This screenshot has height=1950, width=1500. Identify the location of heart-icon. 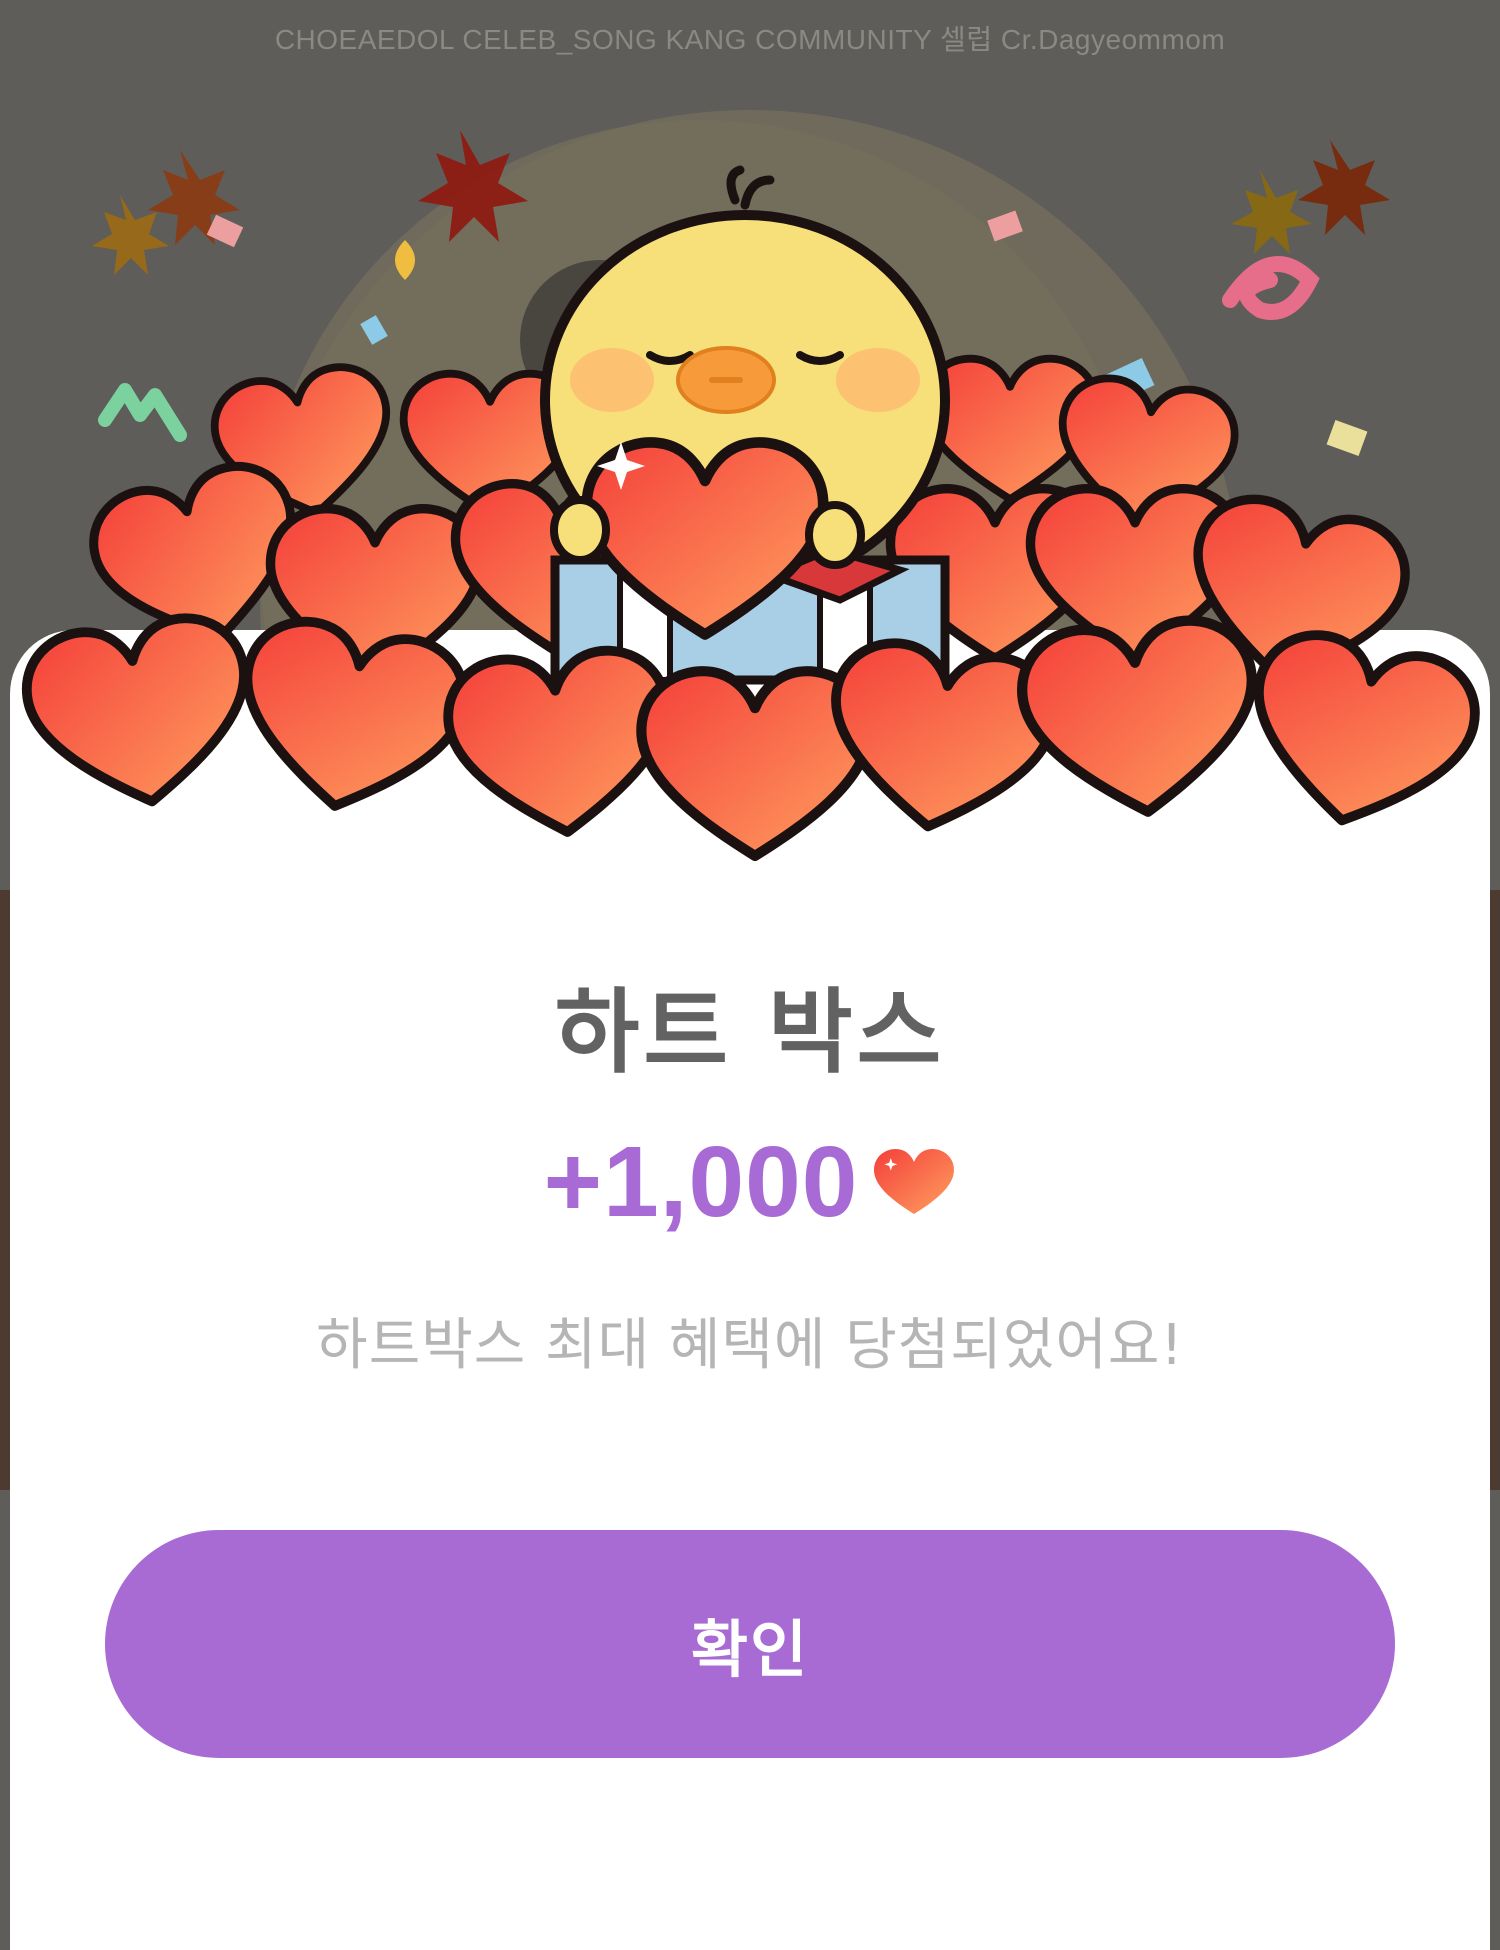
(914, 1181).